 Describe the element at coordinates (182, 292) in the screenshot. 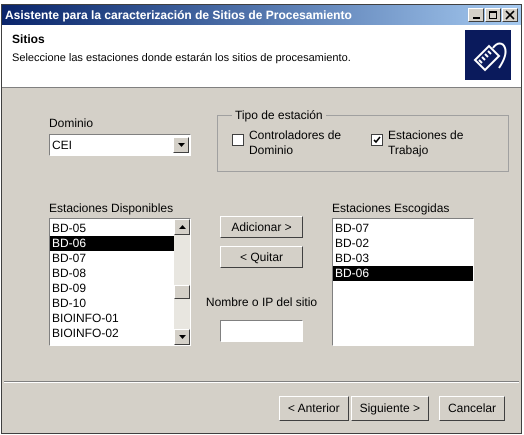

I see `scroll-thumb` at that location.